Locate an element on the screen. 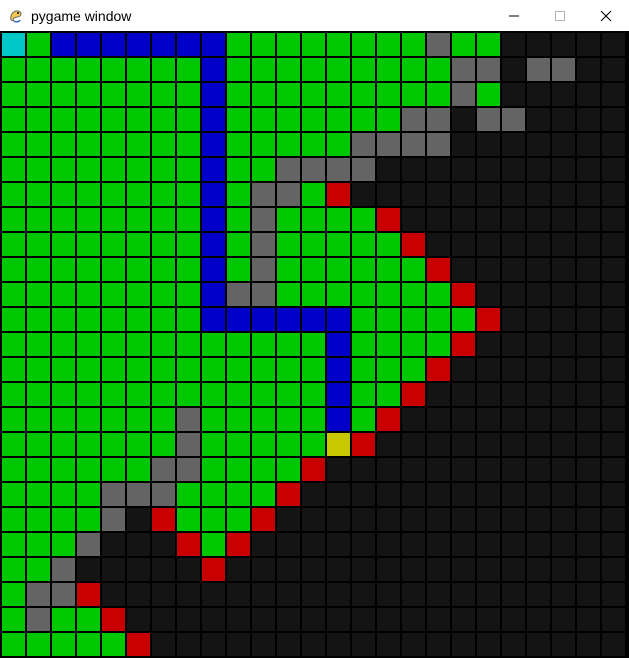  grid-cell-start is located at coordinates (13, 44).